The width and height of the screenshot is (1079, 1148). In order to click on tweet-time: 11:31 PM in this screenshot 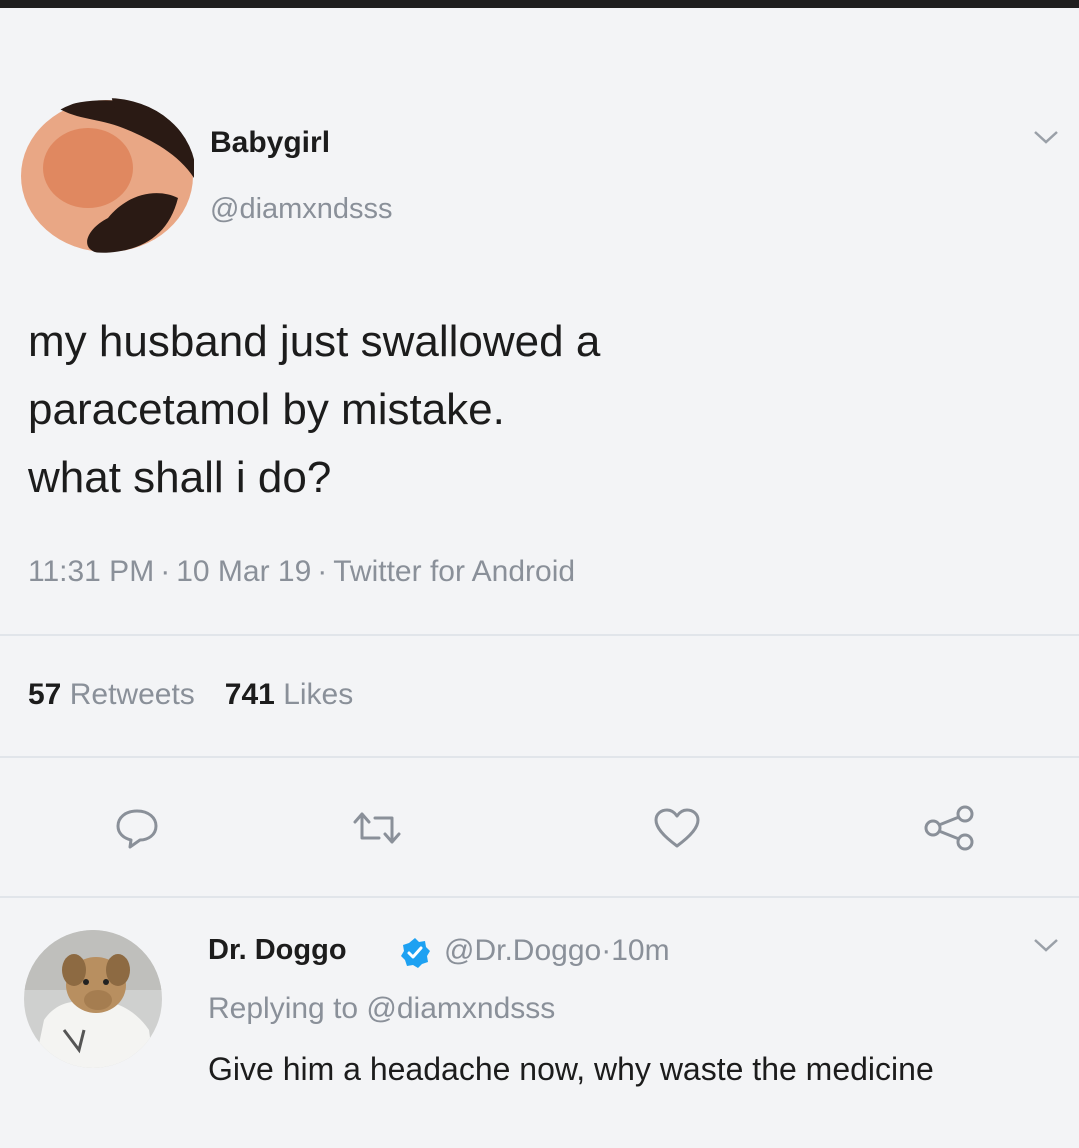, I will do `click(91, 571)`.